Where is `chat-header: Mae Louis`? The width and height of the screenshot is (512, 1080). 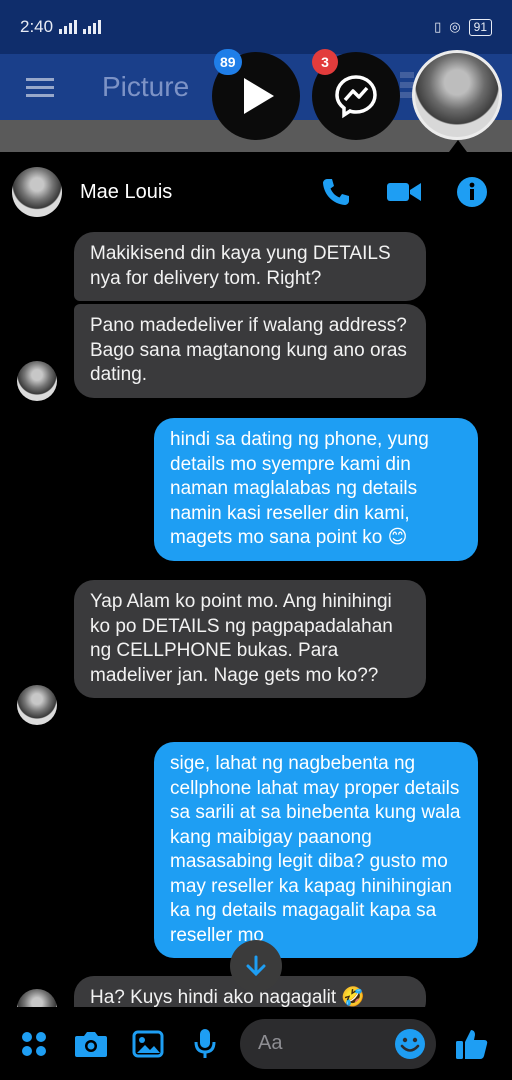
chat-header: Mae Louis is located at coordinates (256, 192).